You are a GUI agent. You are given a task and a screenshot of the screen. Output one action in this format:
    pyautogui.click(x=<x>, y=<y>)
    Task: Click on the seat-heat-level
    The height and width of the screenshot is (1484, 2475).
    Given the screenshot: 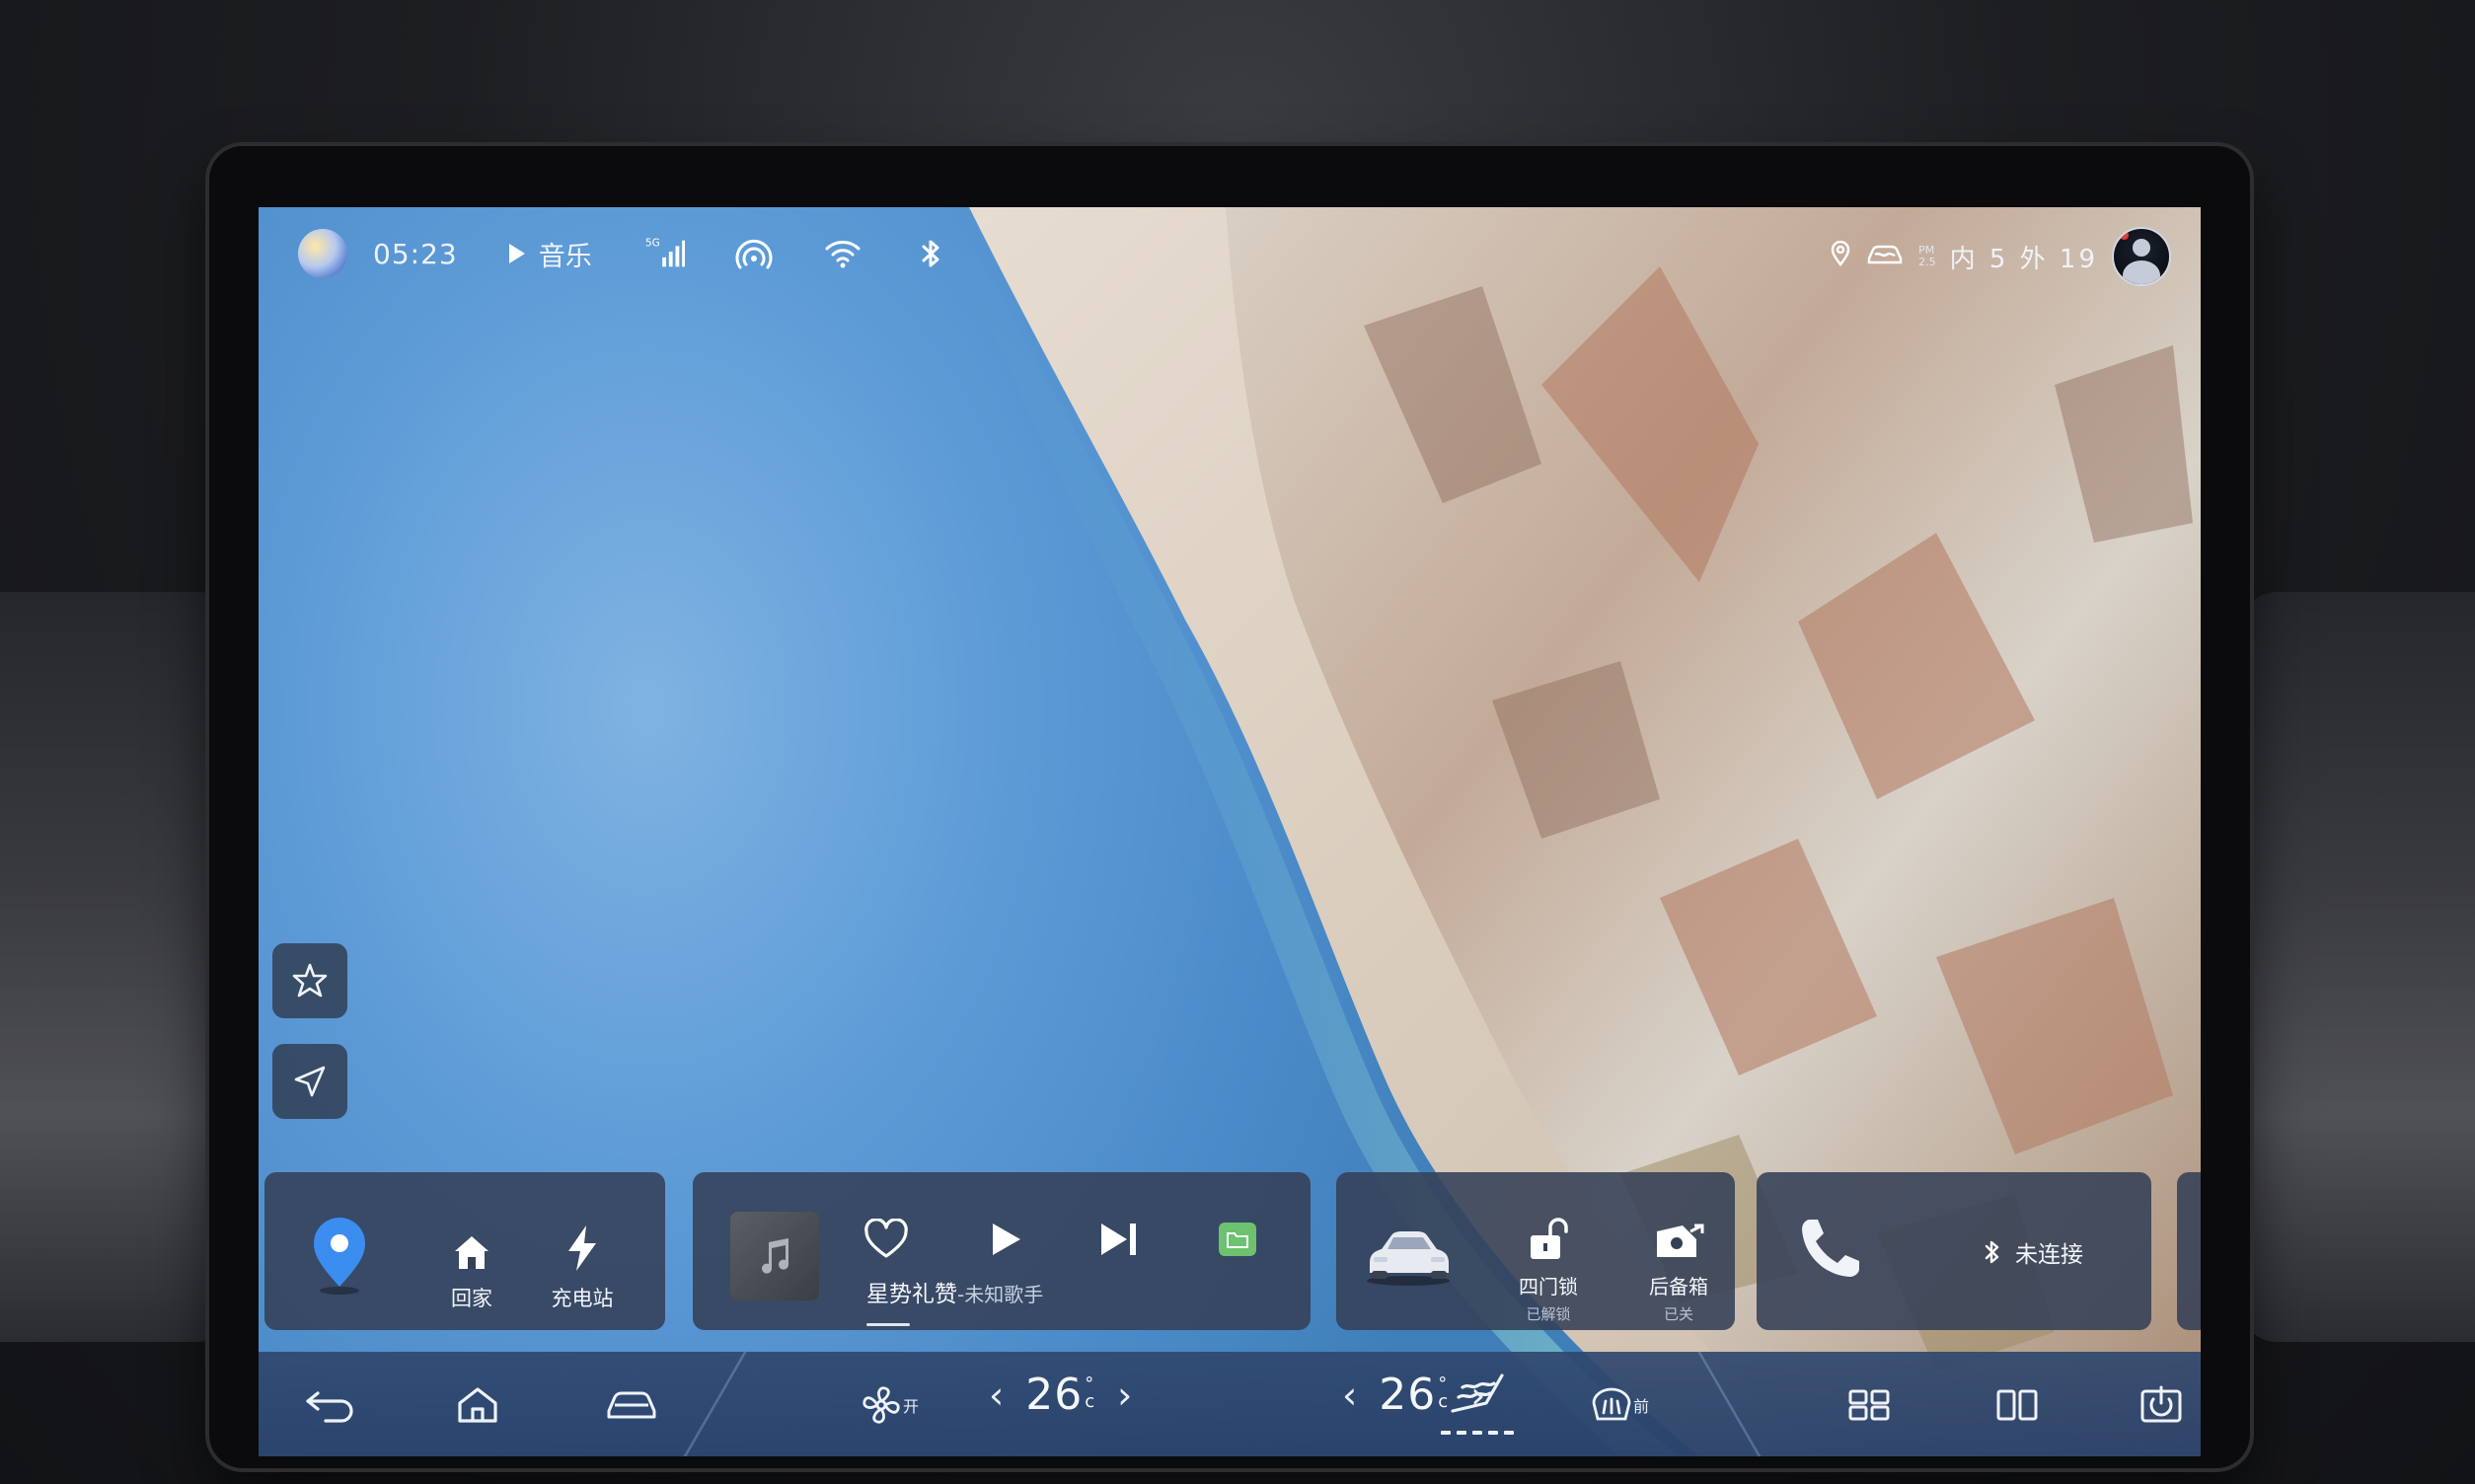 What is the action you would take?
    pyautogui.click(x=1477, y=1433)
    